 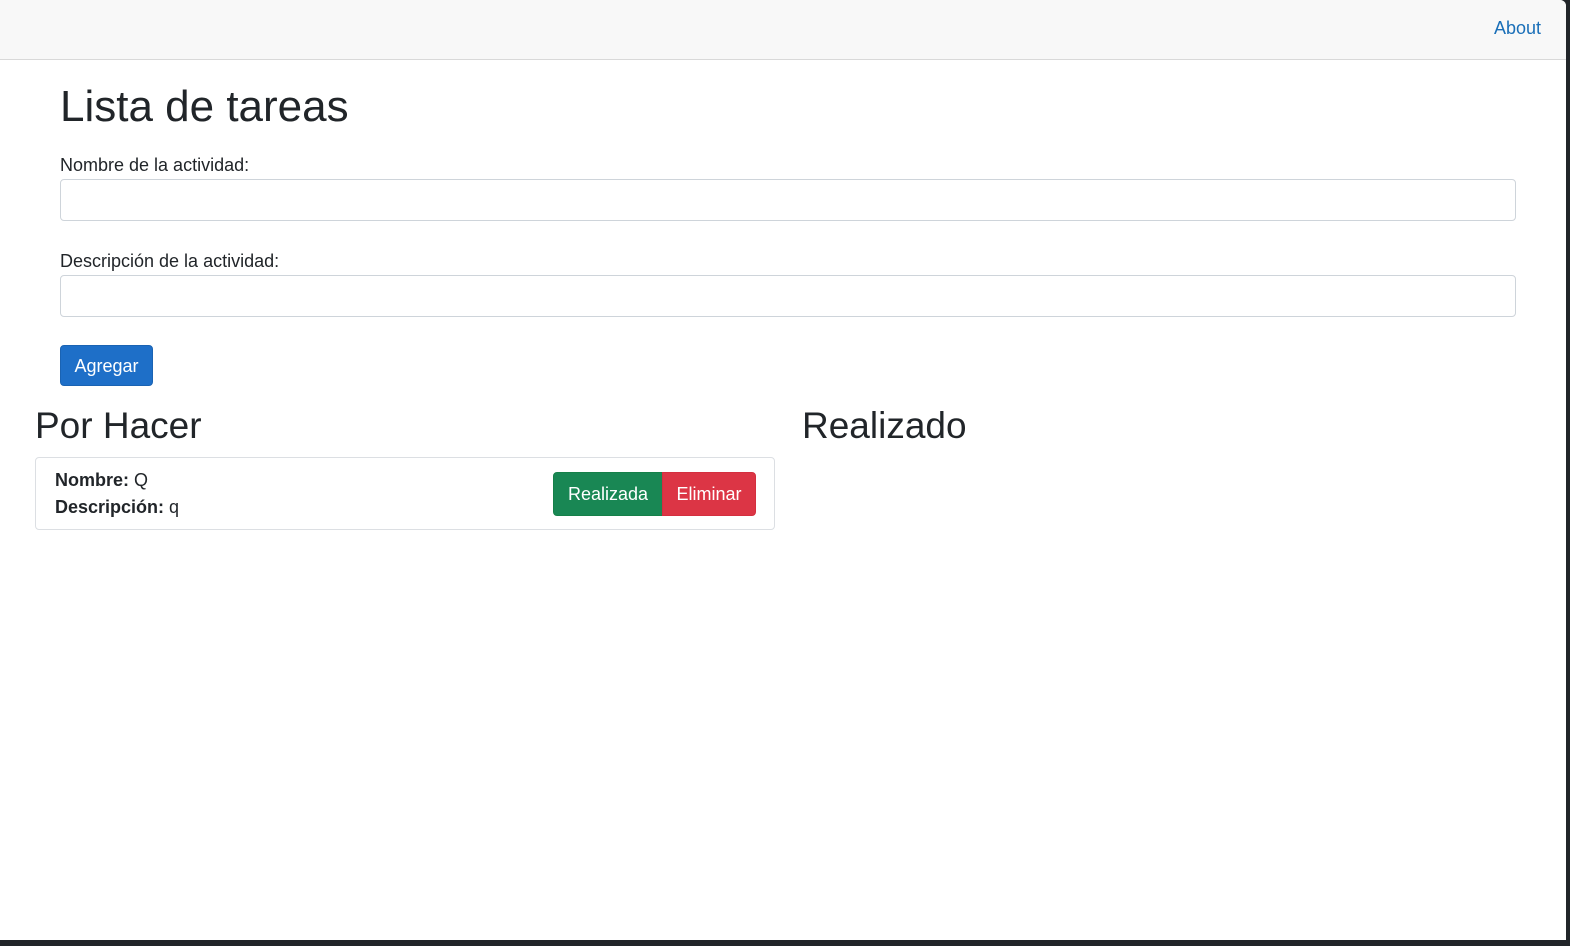 I want to click on delete-task-button: Eliminar, so click(x=709, y=494).